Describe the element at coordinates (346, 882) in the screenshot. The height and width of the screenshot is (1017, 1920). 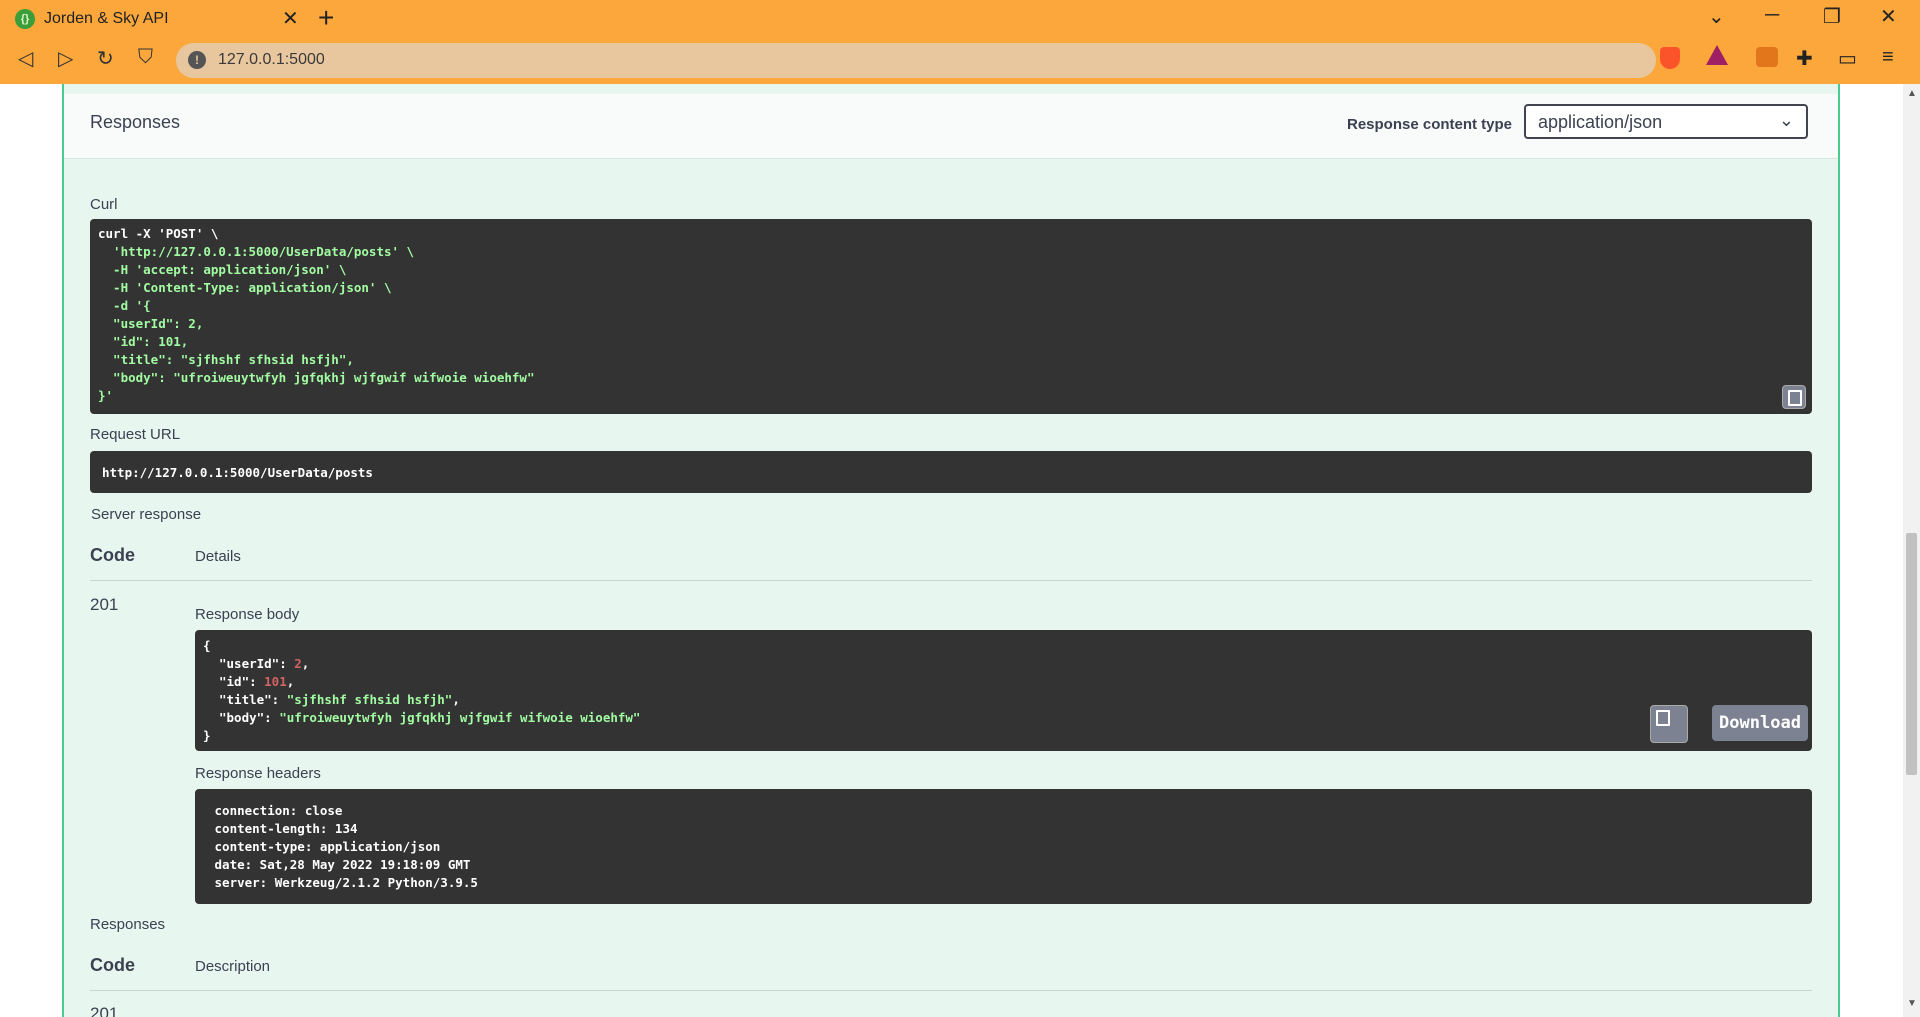
I see `header-line: server: Werkzeug/2.1.2 Python/3.9.5` at that location.